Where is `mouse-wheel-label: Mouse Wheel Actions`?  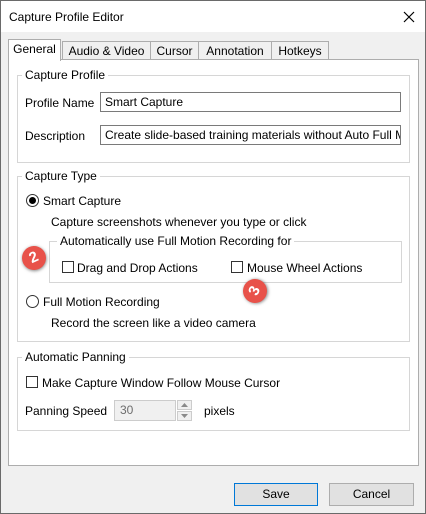 mouse-wheel-label: Mouse Wheel Actions is located at coordinates (305, 268).